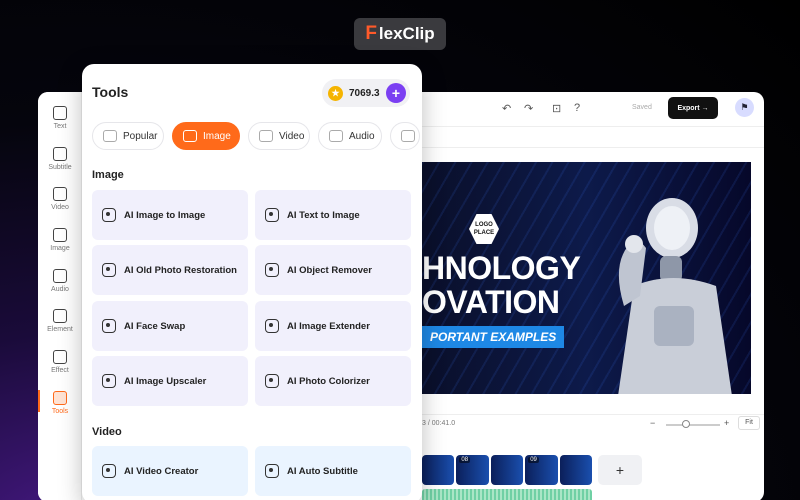 The image size is (800, 500). What do you see at coordinates (408, 136) in the screenshot?
I see `more-icon` at bounding box center [408, 136].